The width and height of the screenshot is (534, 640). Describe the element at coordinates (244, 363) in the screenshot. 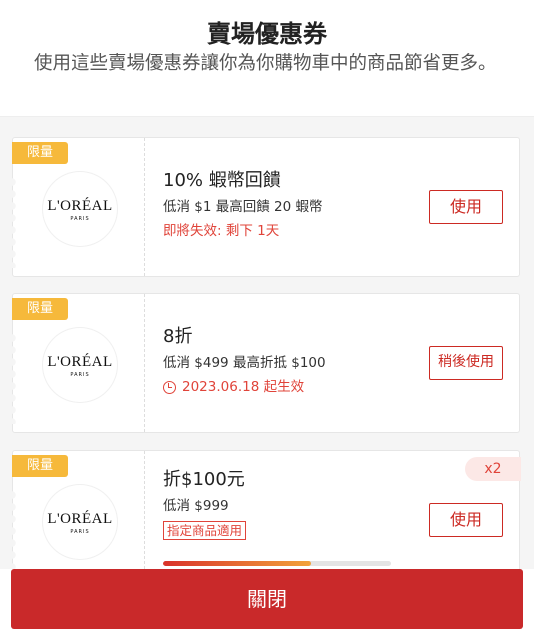

I see `voucher-condition: 低消 $499 最高折抵 $100` at that location.